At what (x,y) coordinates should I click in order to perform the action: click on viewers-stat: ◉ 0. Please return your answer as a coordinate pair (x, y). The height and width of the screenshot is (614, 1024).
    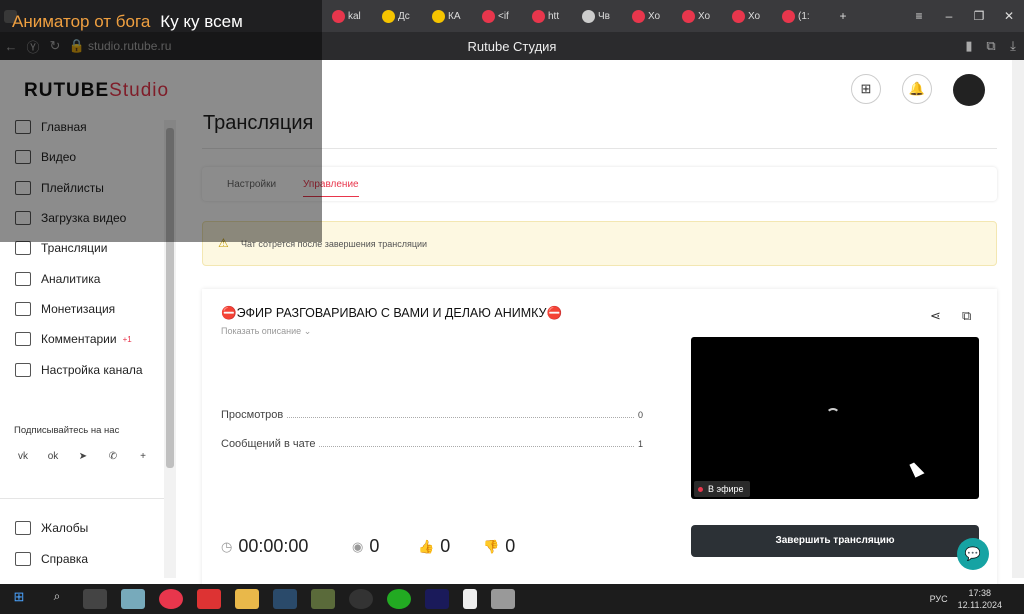
    Looking at the image, I should click on (365, 546).